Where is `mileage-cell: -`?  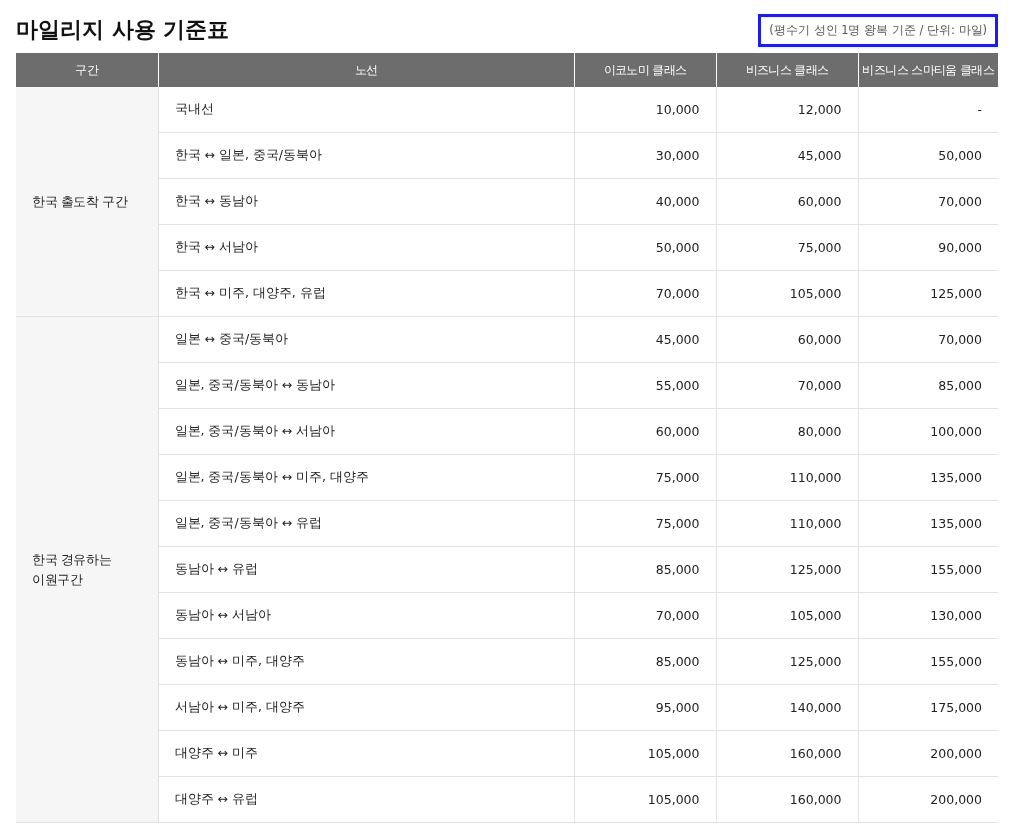
mileage-cell: - is located at coordinates (928, 110).